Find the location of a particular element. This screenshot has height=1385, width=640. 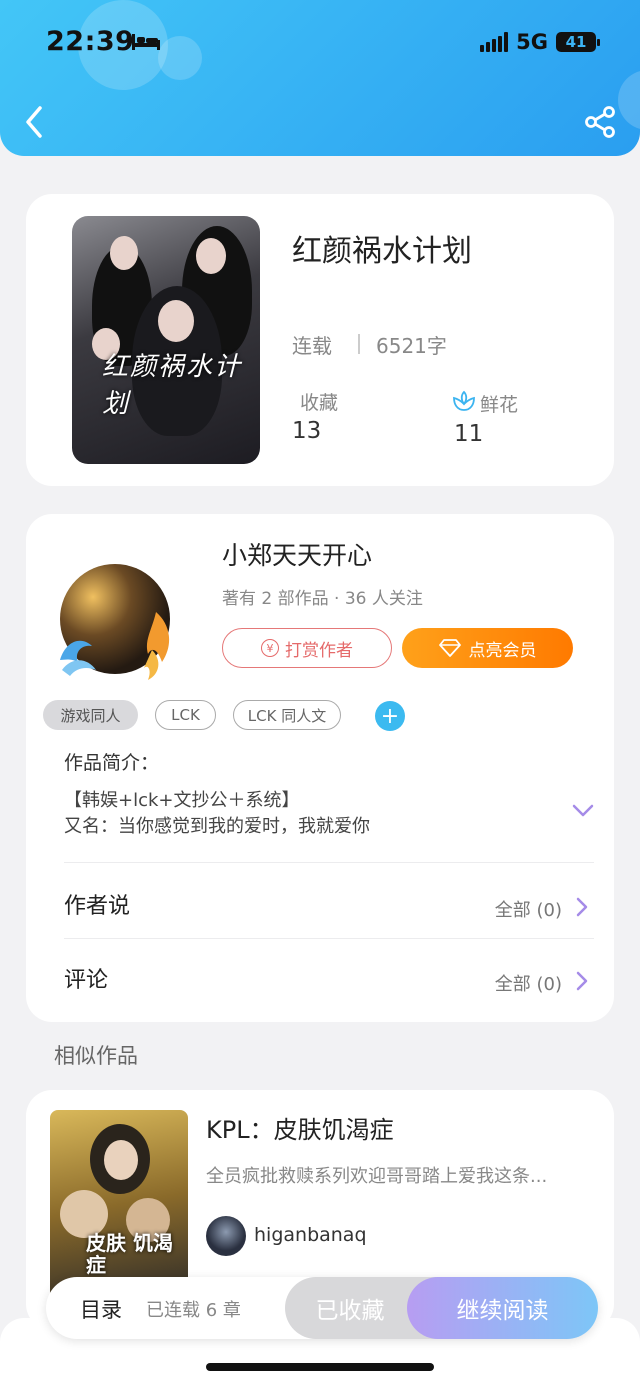

cover-title-text: 红颜祸水计划 is located at coordinates (172, 385).